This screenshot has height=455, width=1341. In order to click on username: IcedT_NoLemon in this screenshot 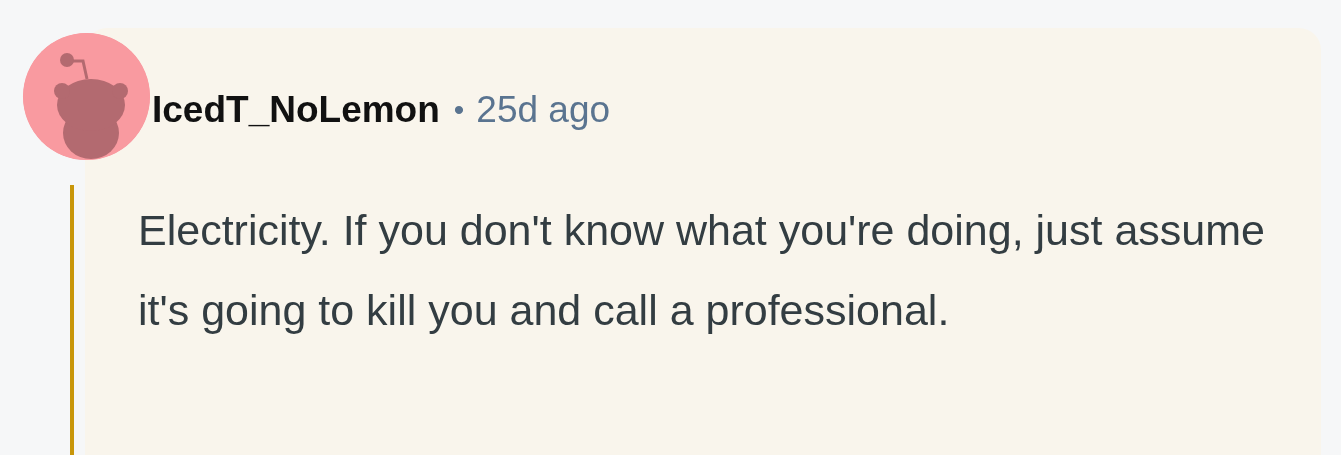, I will do `click(296, 109)`.